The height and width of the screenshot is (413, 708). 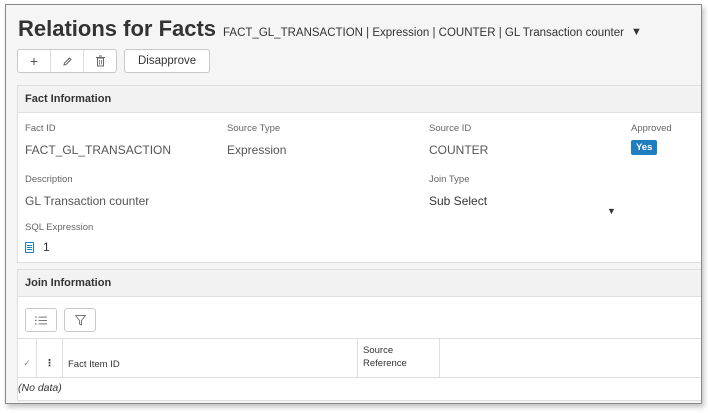 What do you see at coordinates (98, 150) in the screenshot?
I see `fact-id-value: FACT_GL_TRANSACTION` at bounding box center [98, 150].